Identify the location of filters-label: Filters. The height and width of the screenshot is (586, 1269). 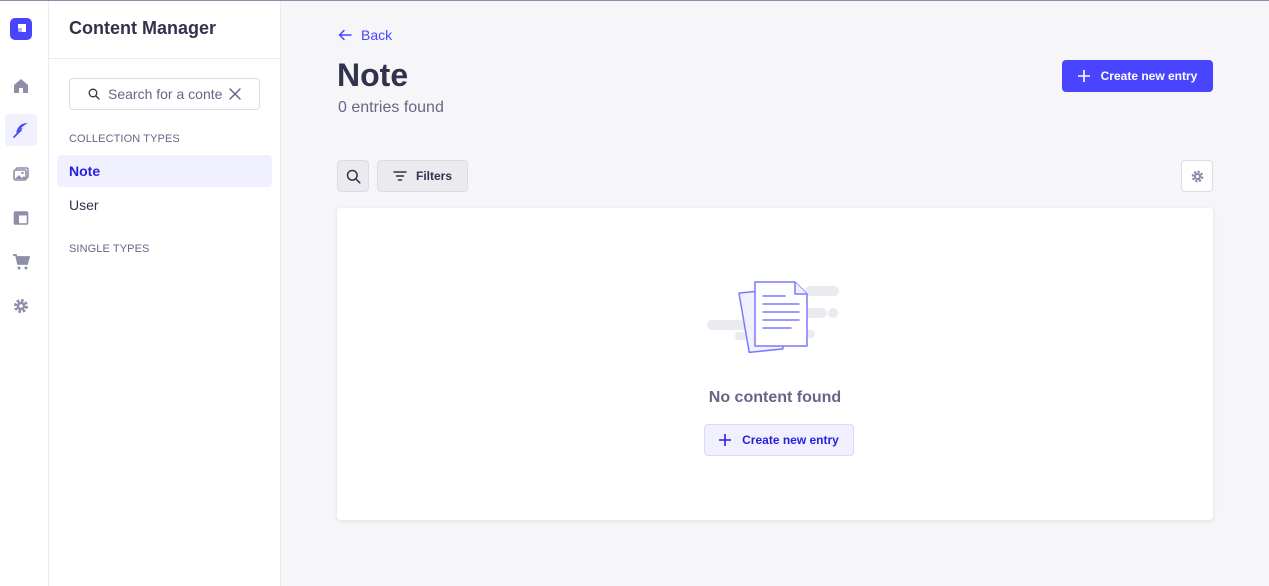
(433, 176).